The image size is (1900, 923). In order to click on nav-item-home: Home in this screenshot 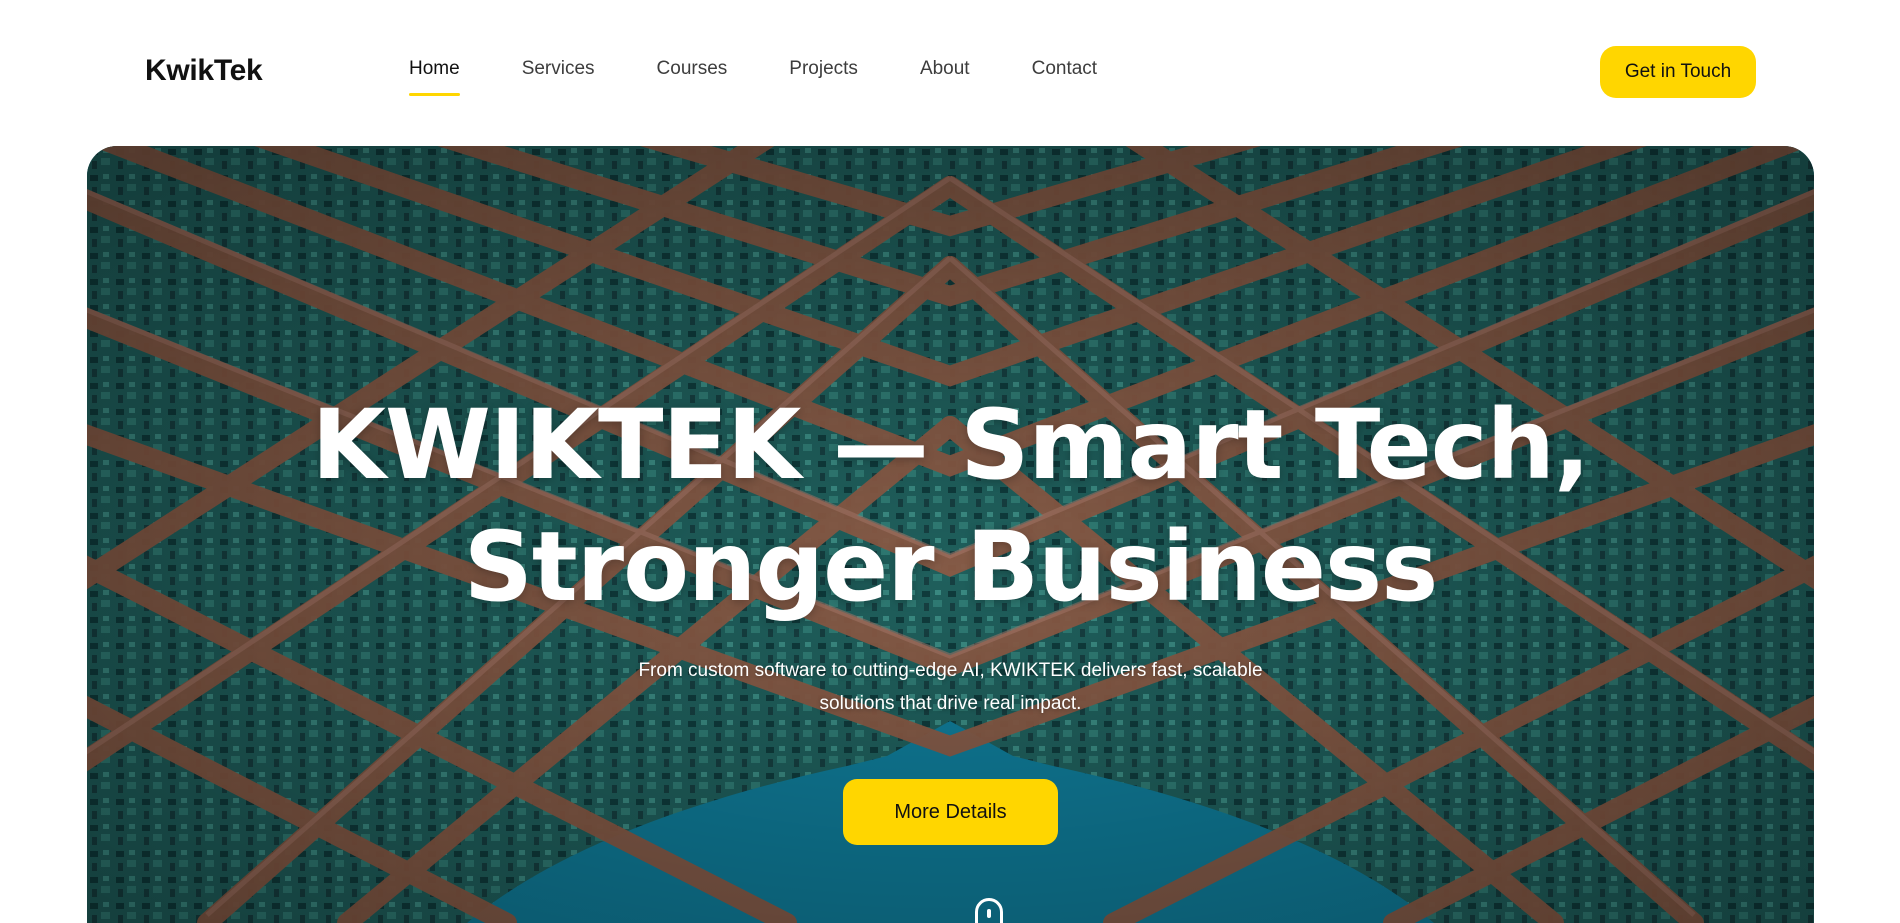, I will do `click(434, 77)`.